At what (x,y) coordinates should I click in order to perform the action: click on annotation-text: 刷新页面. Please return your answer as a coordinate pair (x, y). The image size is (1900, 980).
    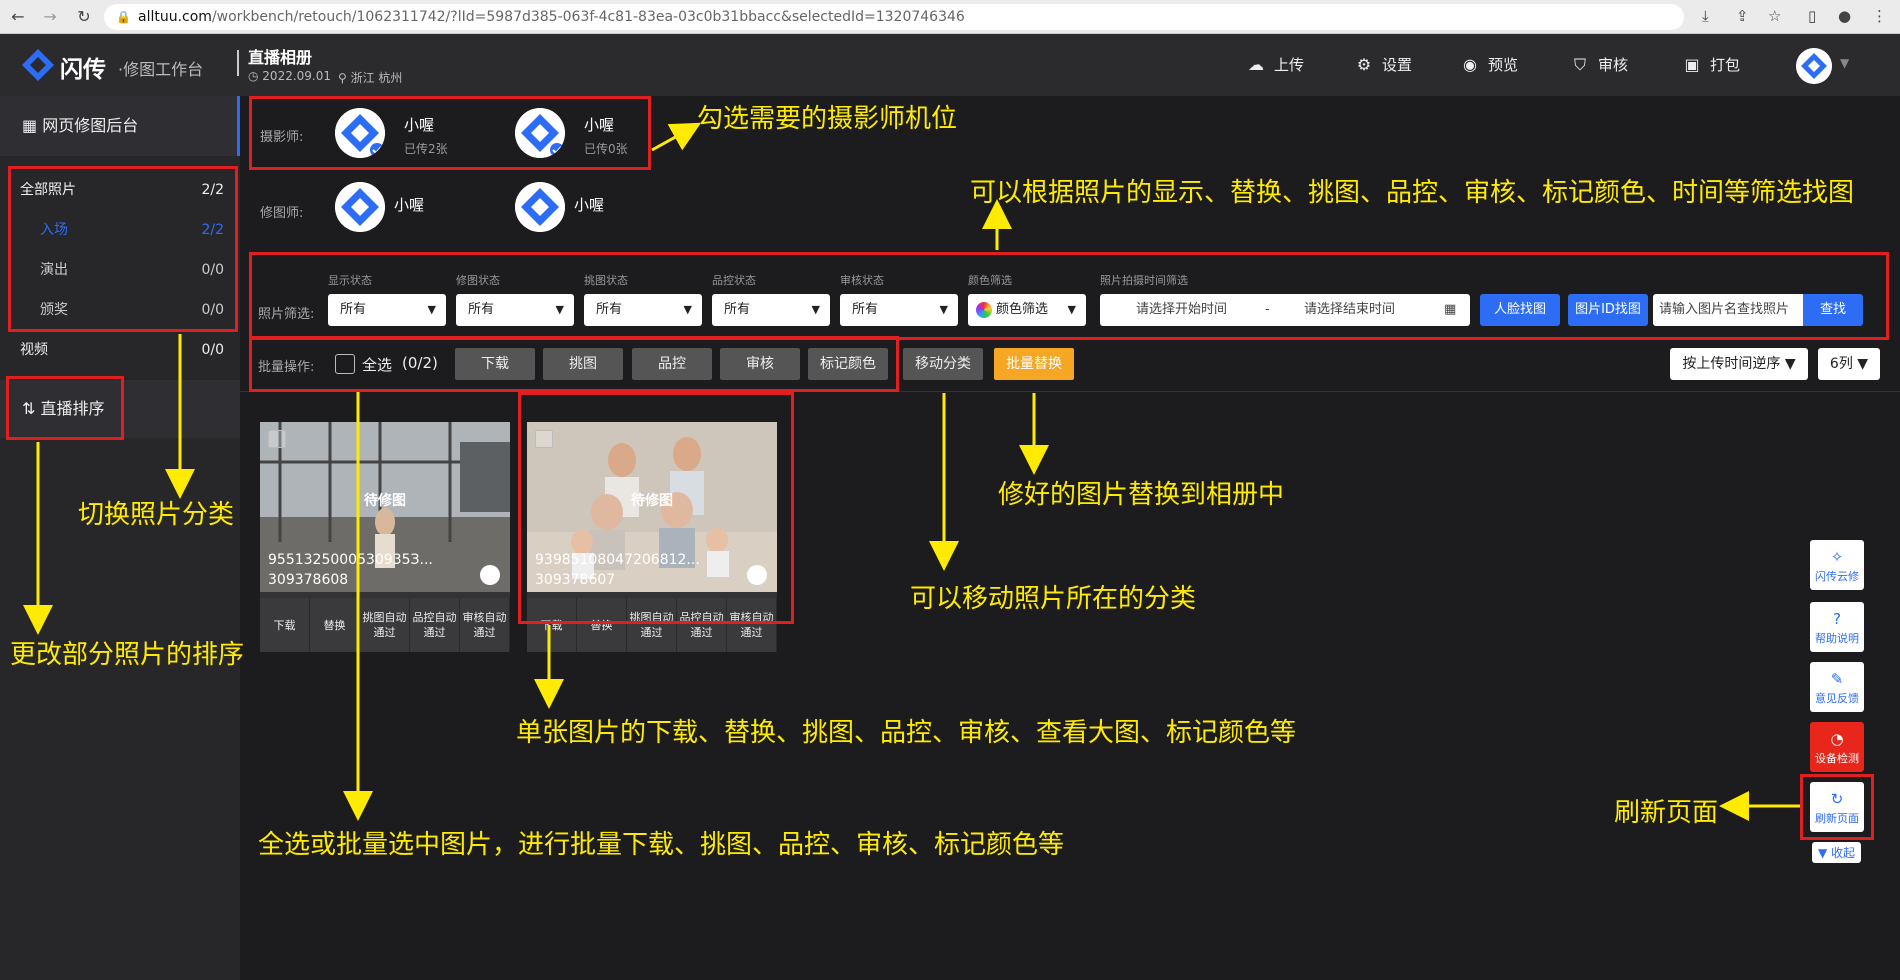
    Looking at the image, I should click on (1666, 813).